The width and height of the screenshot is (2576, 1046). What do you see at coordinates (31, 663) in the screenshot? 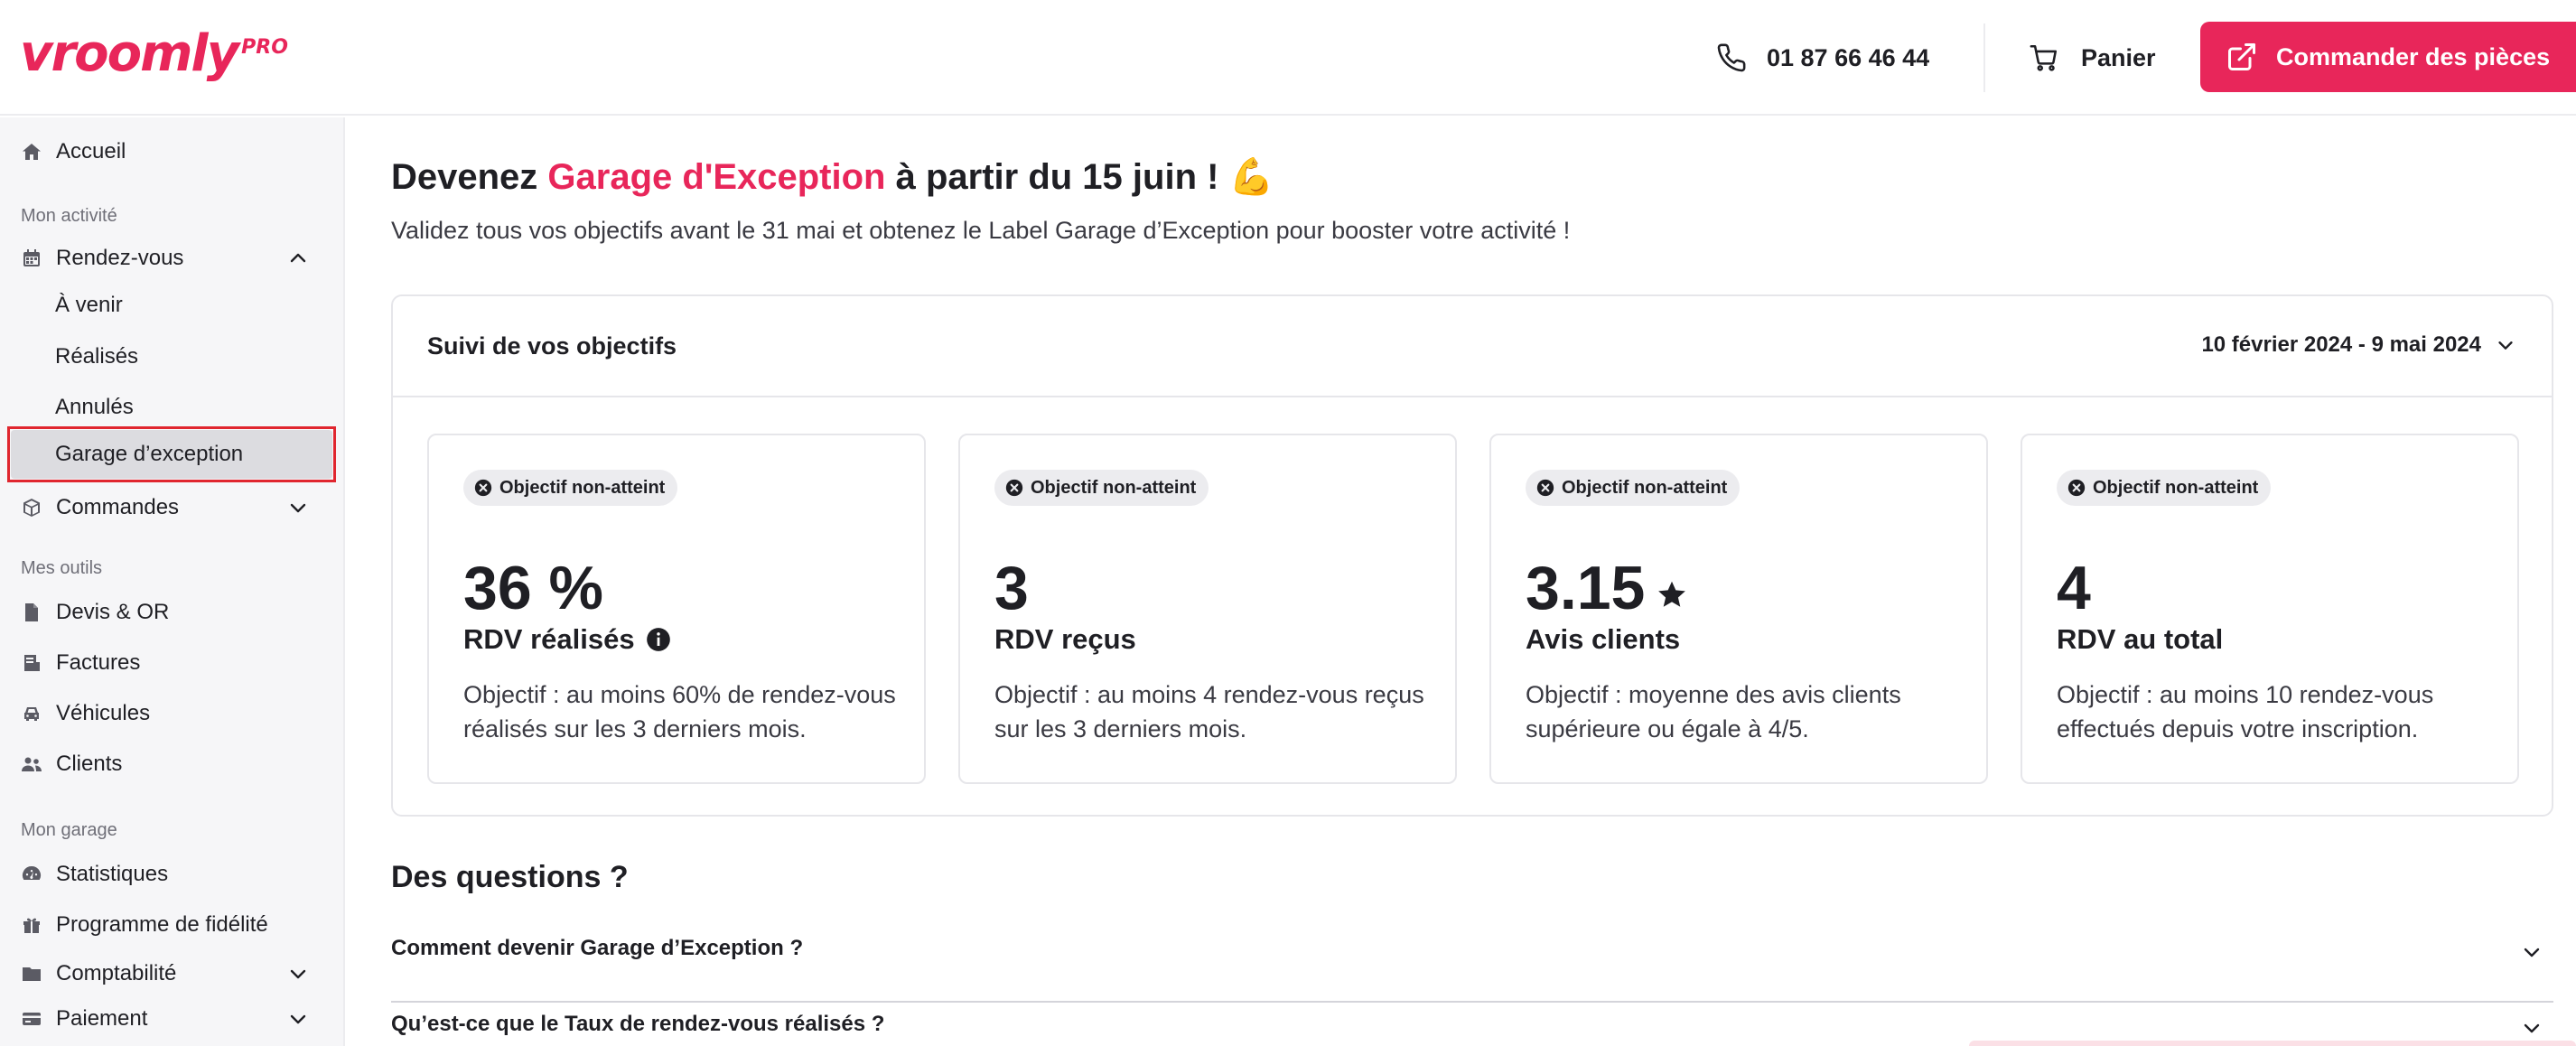
I see `invoice-icon` at bounding box center [31, 663].